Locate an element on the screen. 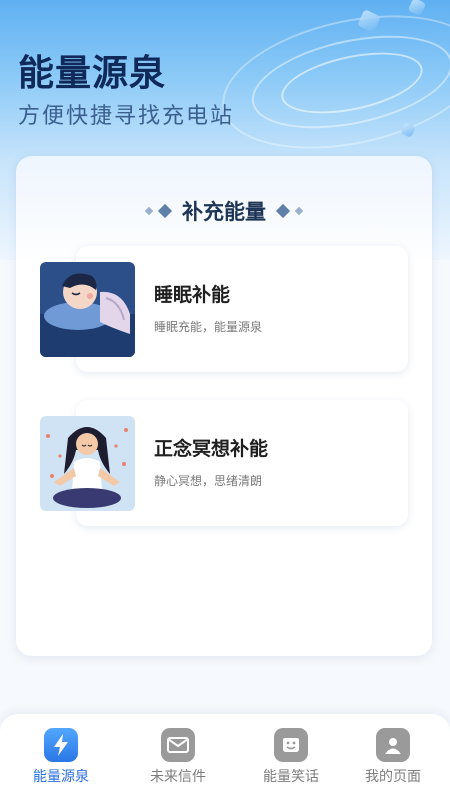 The height and width of the screenshot is (800, 450). user-icon is located at coordinates (393, 745).